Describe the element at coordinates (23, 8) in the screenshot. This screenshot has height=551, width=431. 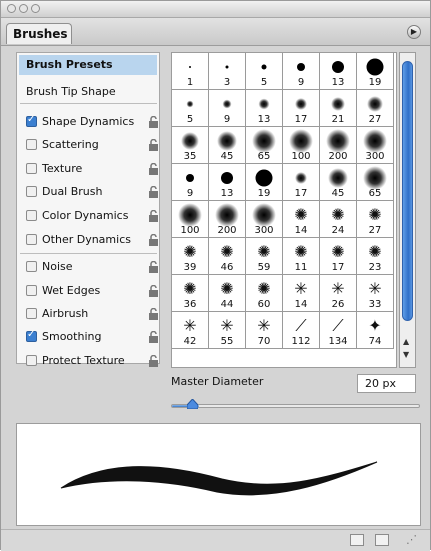
I see `minimize-window-button` at that location.